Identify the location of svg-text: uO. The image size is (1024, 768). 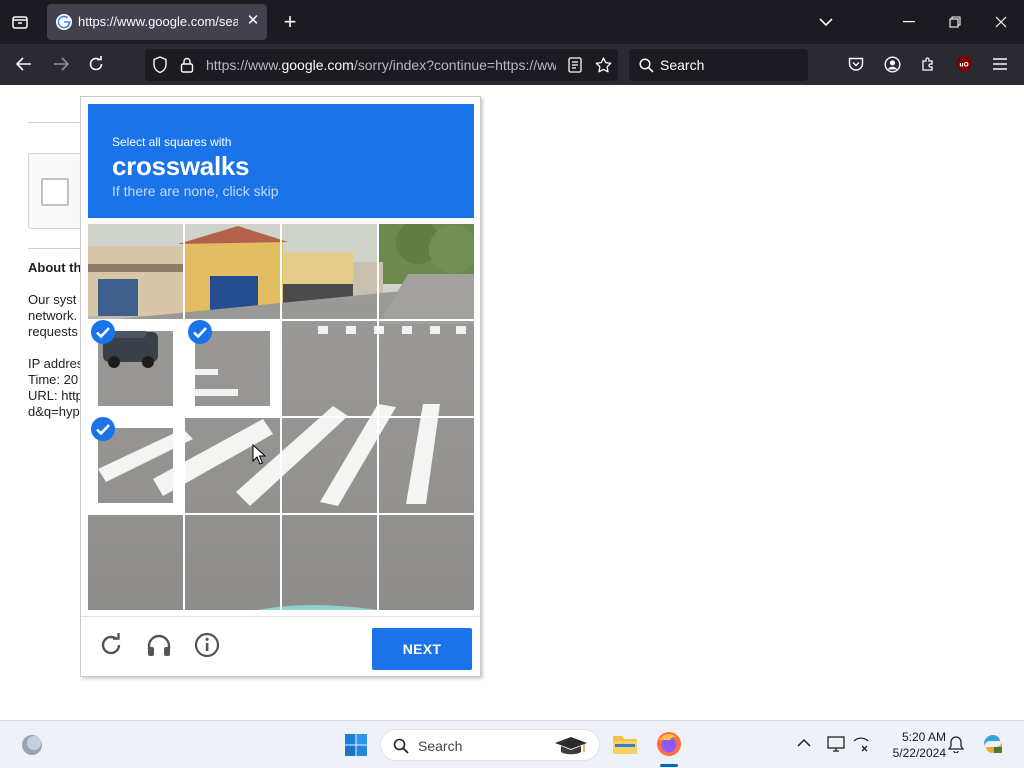
(963, 65).